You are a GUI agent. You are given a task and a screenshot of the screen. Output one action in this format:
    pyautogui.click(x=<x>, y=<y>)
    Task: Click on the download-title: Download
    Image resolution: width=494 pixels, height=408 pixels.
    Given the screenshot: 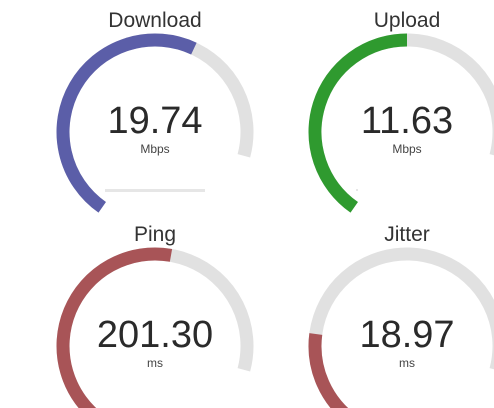 What is the action you would take?
    pyautogui.click(x=155, y=20)
    